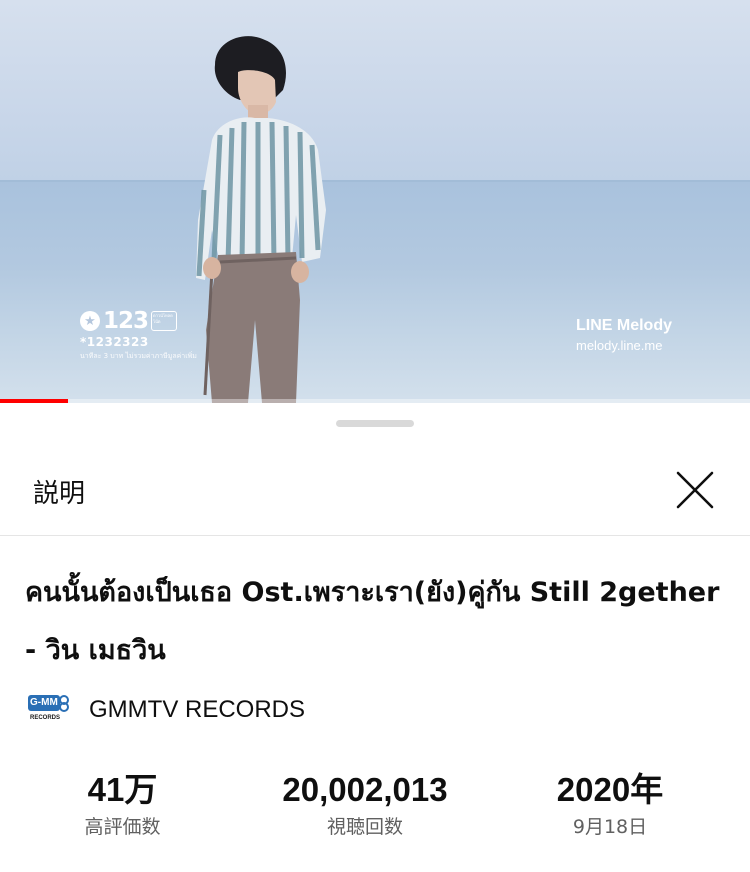 This screenshot has width=750, height=872. What do you see at coordinates (623, 325) in the screenshot?
I see `line-melody-title: LINE Melody` at bounding box center [623, 325].